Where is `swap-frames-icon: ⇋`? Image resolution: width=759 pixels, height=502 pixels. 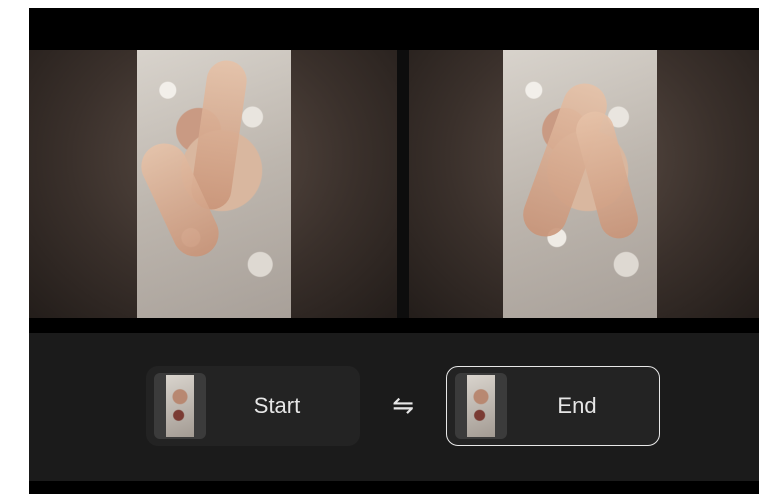
swap-frames-icon: ⇋ is located at coordinates (403, 406).